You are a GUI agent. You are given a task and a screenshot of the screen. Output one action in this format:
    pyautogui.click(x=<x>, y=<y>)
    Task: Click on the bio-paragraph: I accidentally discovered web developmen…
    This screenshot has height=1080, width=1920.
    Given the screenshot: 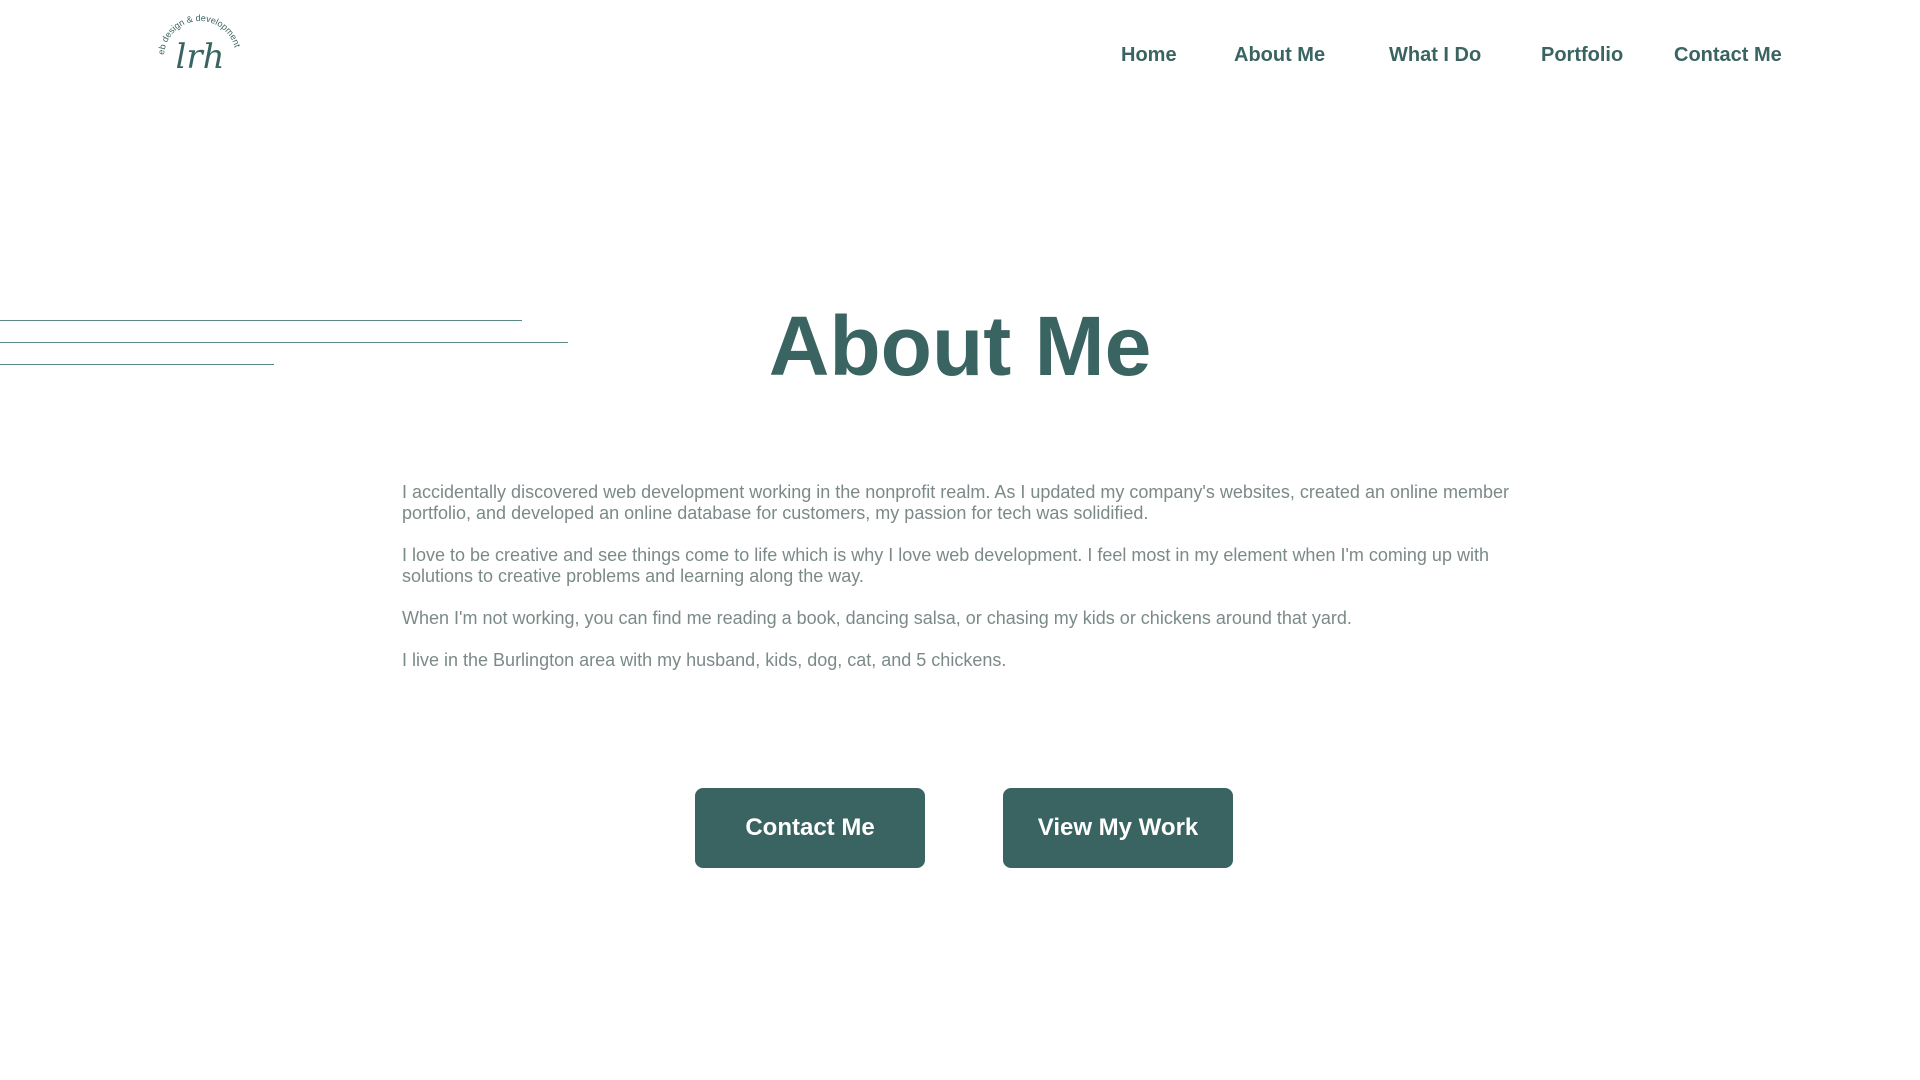 What is the action you would take?
    pyautogui.click(x=956, y=502)
    